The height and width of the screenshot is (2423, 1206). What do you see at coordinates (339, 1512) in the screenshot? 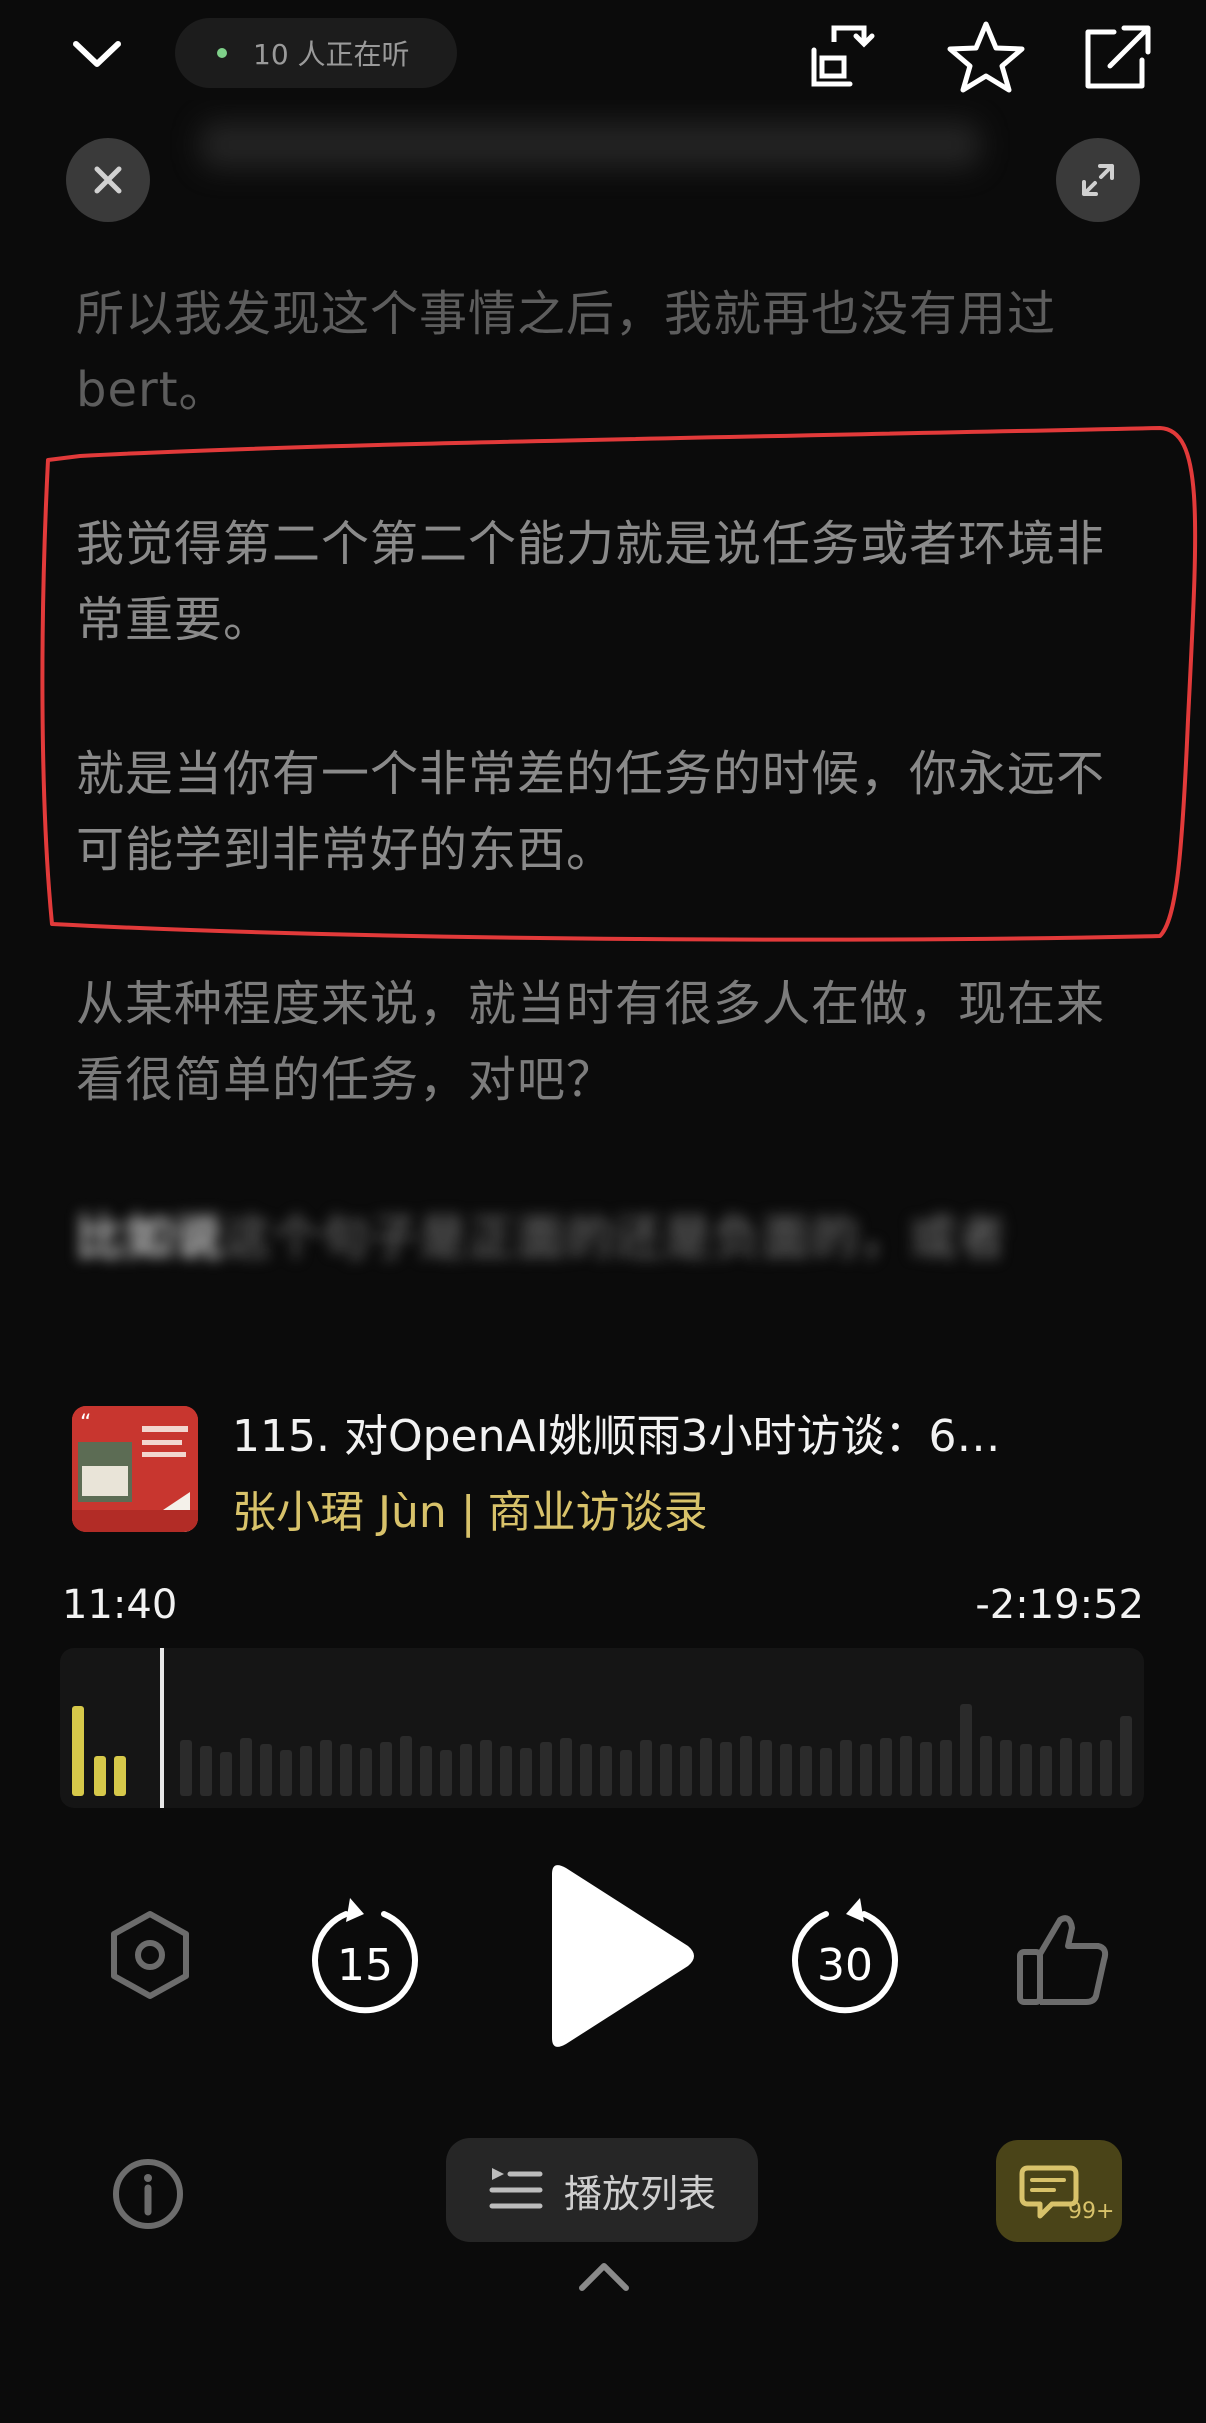
I see `host-name: 张小珺 Jùn` at bounding box center [339, 1512].